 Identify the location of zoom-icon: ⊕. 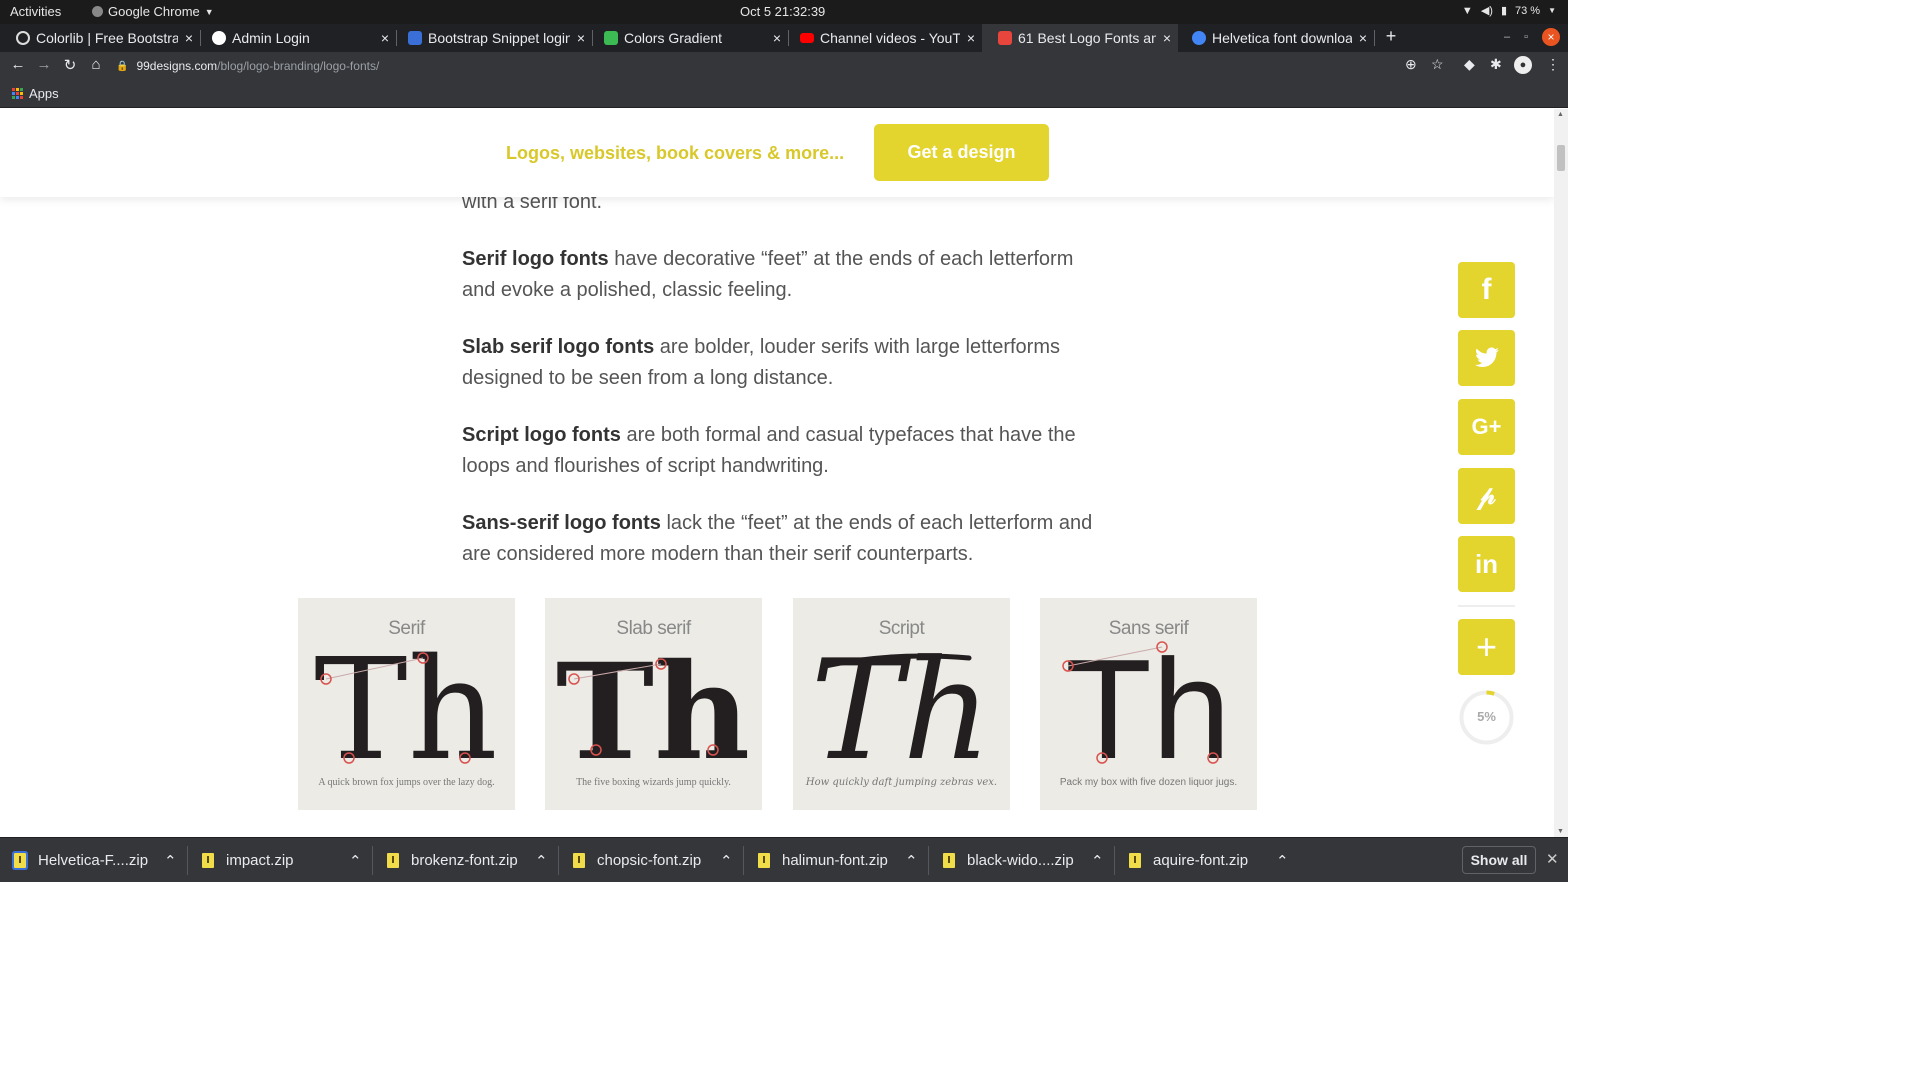
(1411, 64).